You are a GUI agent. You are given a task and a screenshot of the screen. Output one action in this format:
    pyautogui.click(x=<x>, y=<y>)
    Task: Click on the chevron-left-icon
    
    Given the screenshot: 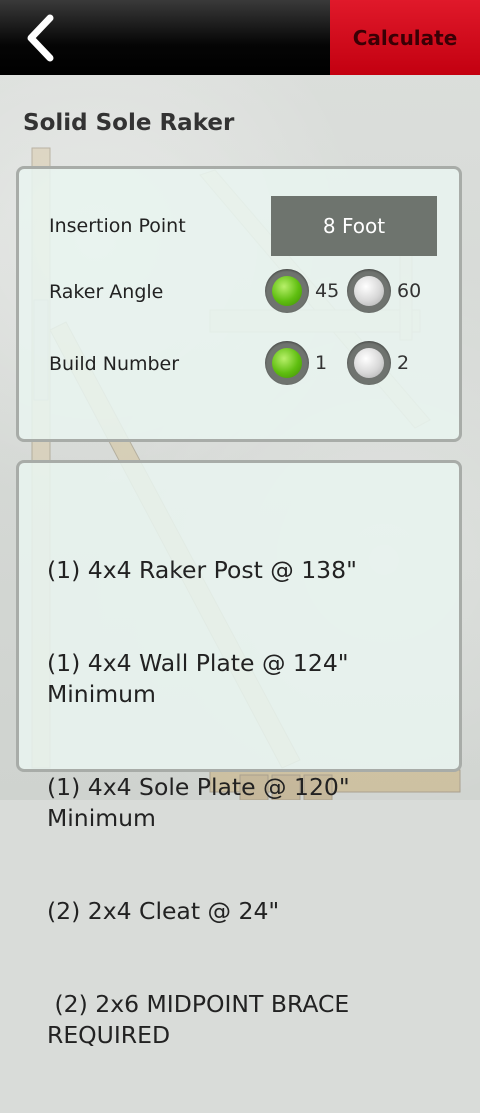 What is the action you would take?
    pyautogui.click(x=40, y=37)
    